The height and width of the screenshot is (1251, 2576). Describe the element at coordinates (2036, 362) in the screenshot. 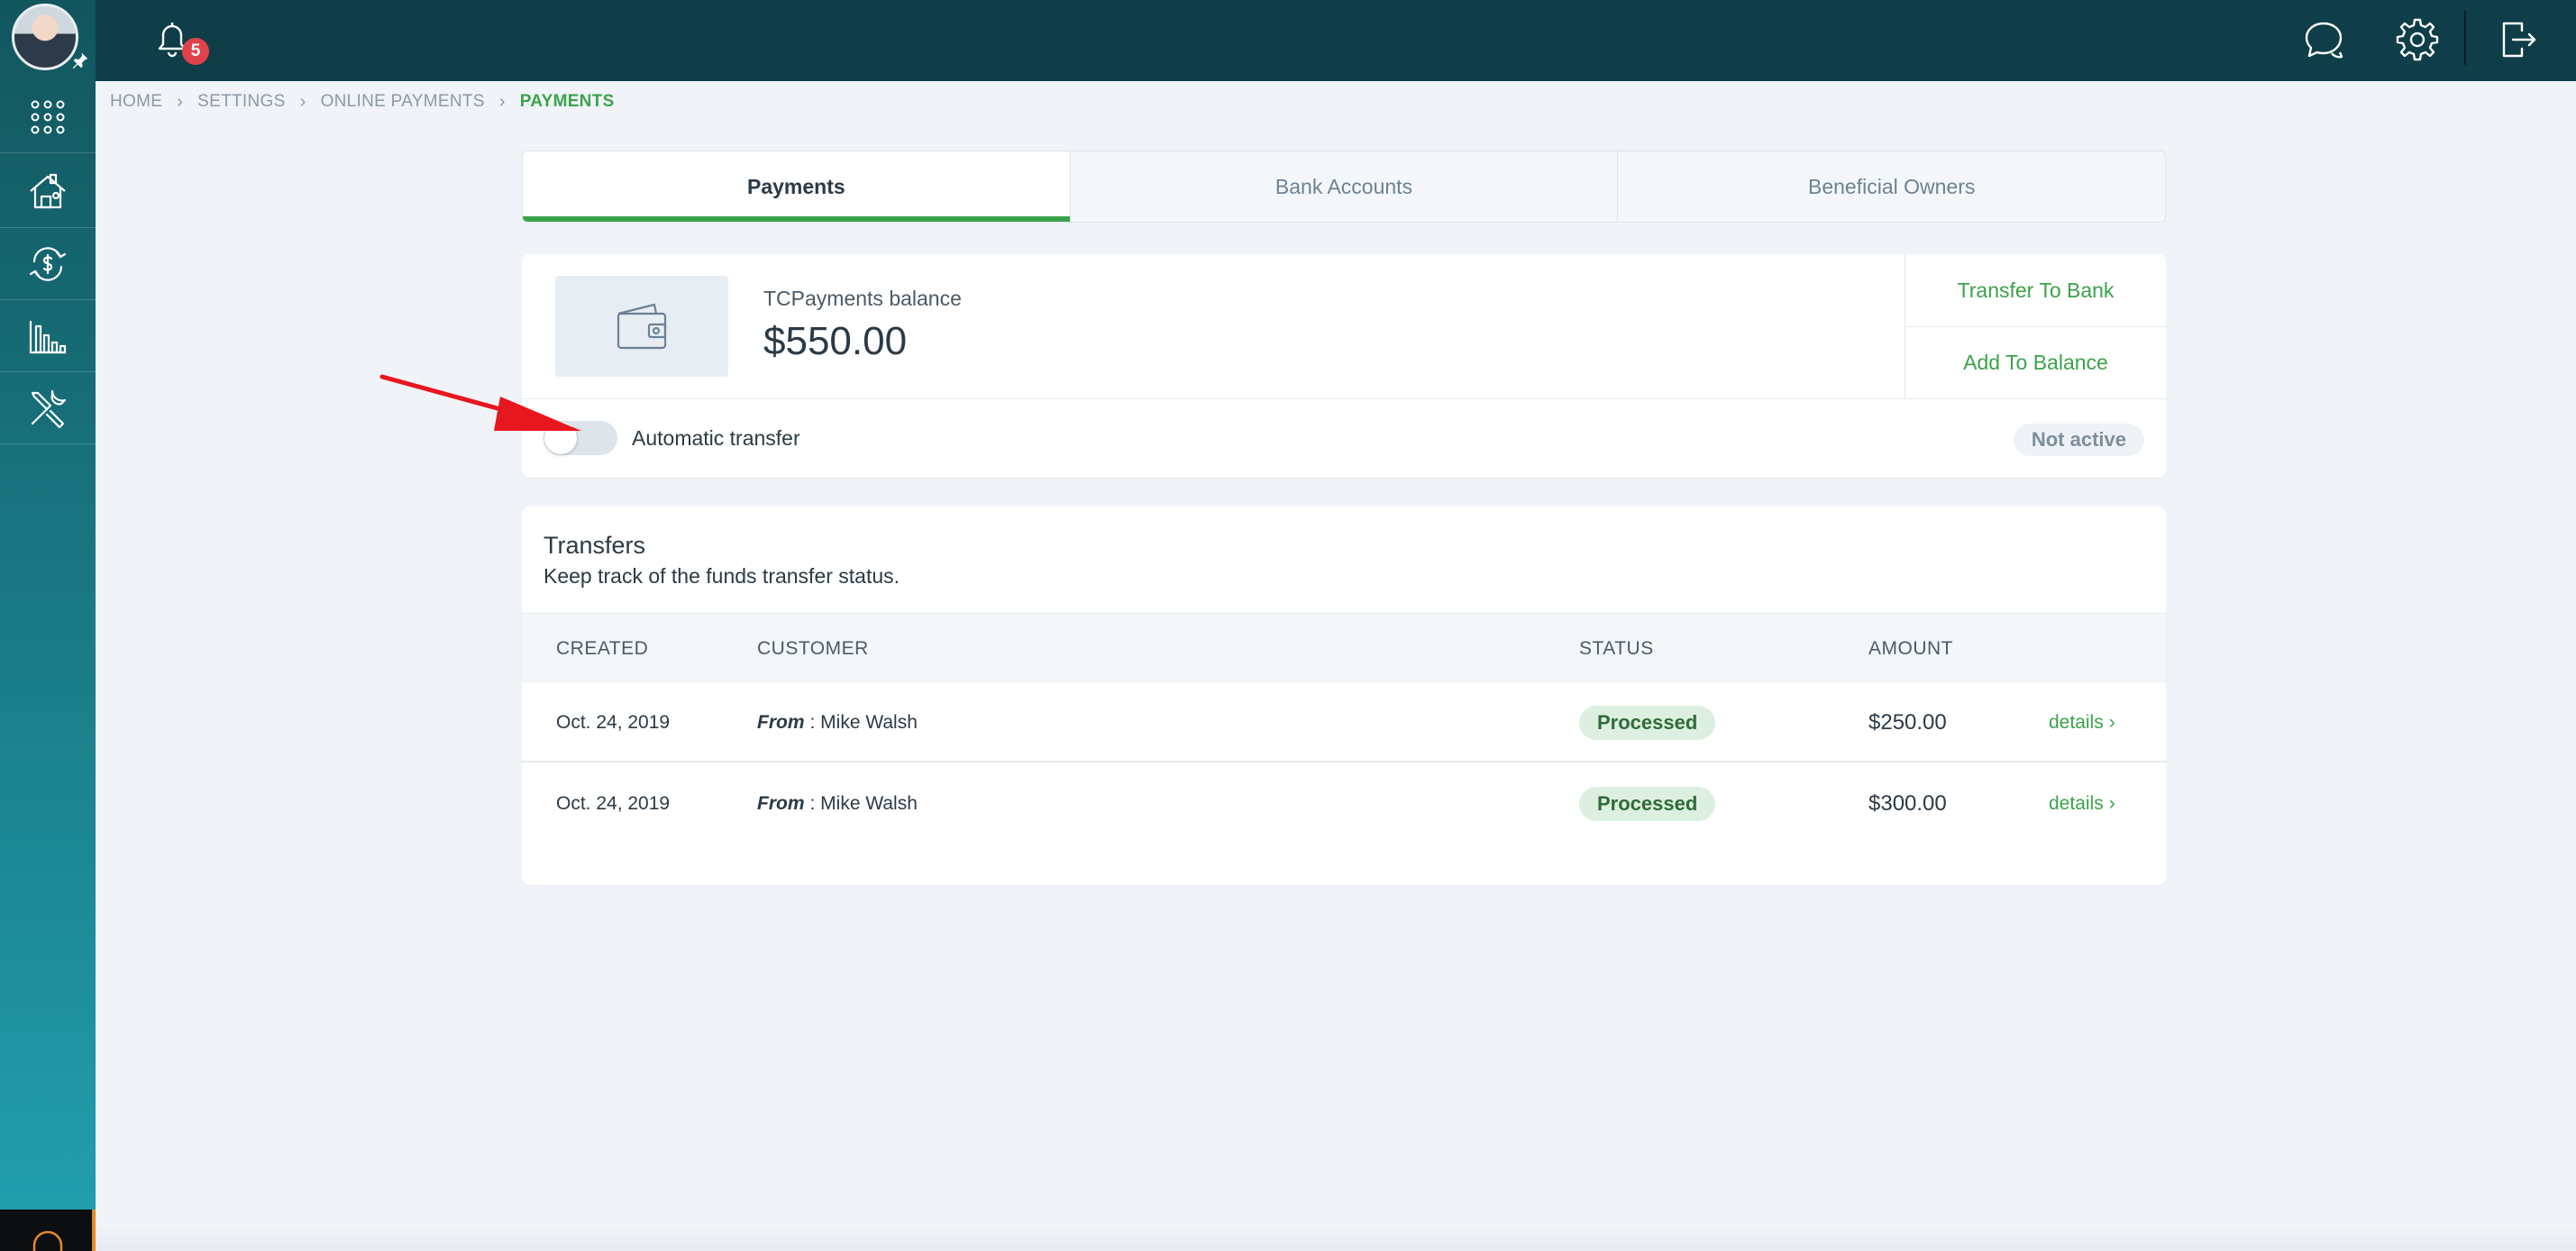

I see `add-to-balance-button: Add To Balance` at that location.